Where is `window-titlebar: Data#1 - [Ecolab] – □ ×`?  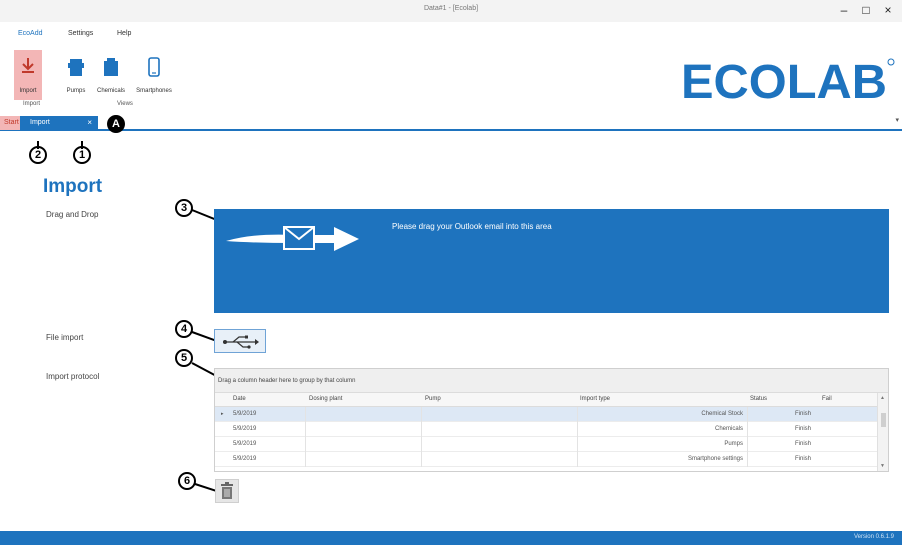 window-titlebar: Data#1 - [Ecolab] – □ × is located at coordinates (451, 11).